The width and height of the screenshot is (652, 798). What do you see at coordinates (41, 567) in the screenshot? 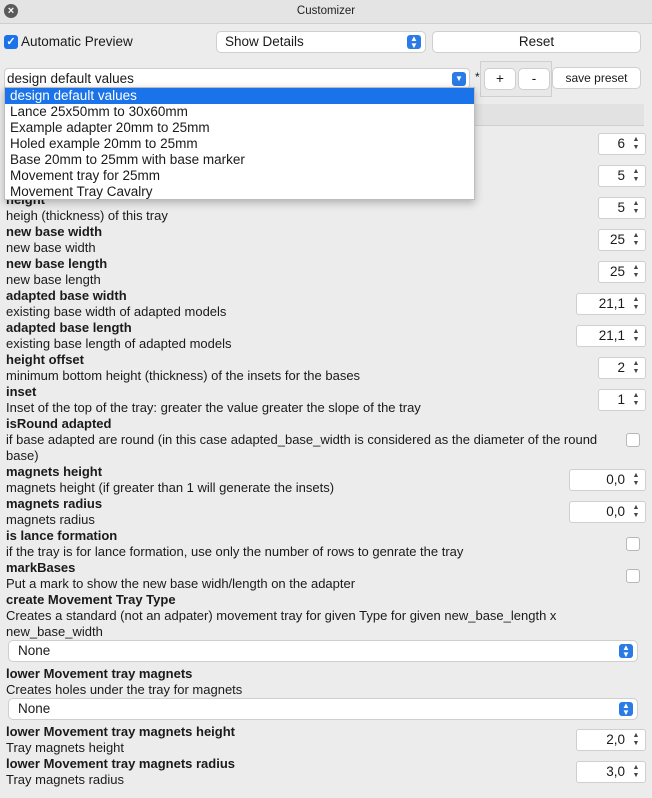
I see `param-name: markBases` at bounding box center [41, 567].